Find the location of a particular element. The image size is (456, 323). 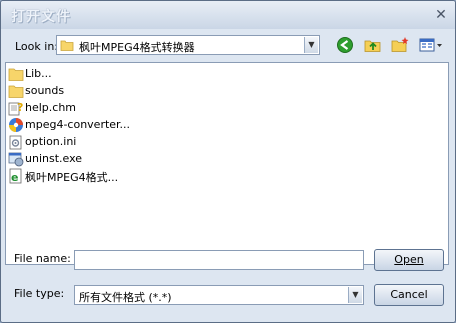

file-name-input is located at coordinates (219, 260).